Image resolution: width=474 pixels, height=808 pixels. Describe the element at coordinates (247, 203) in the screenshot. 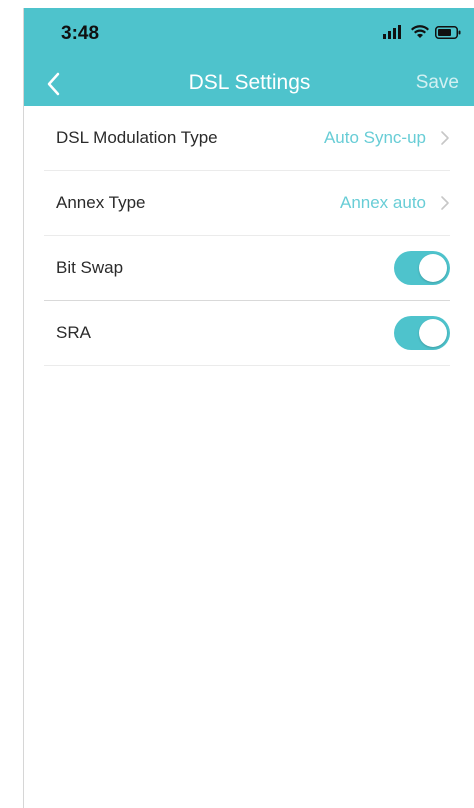

I see `setting-row-annex-type: Annex Type Annex auto` at that location.